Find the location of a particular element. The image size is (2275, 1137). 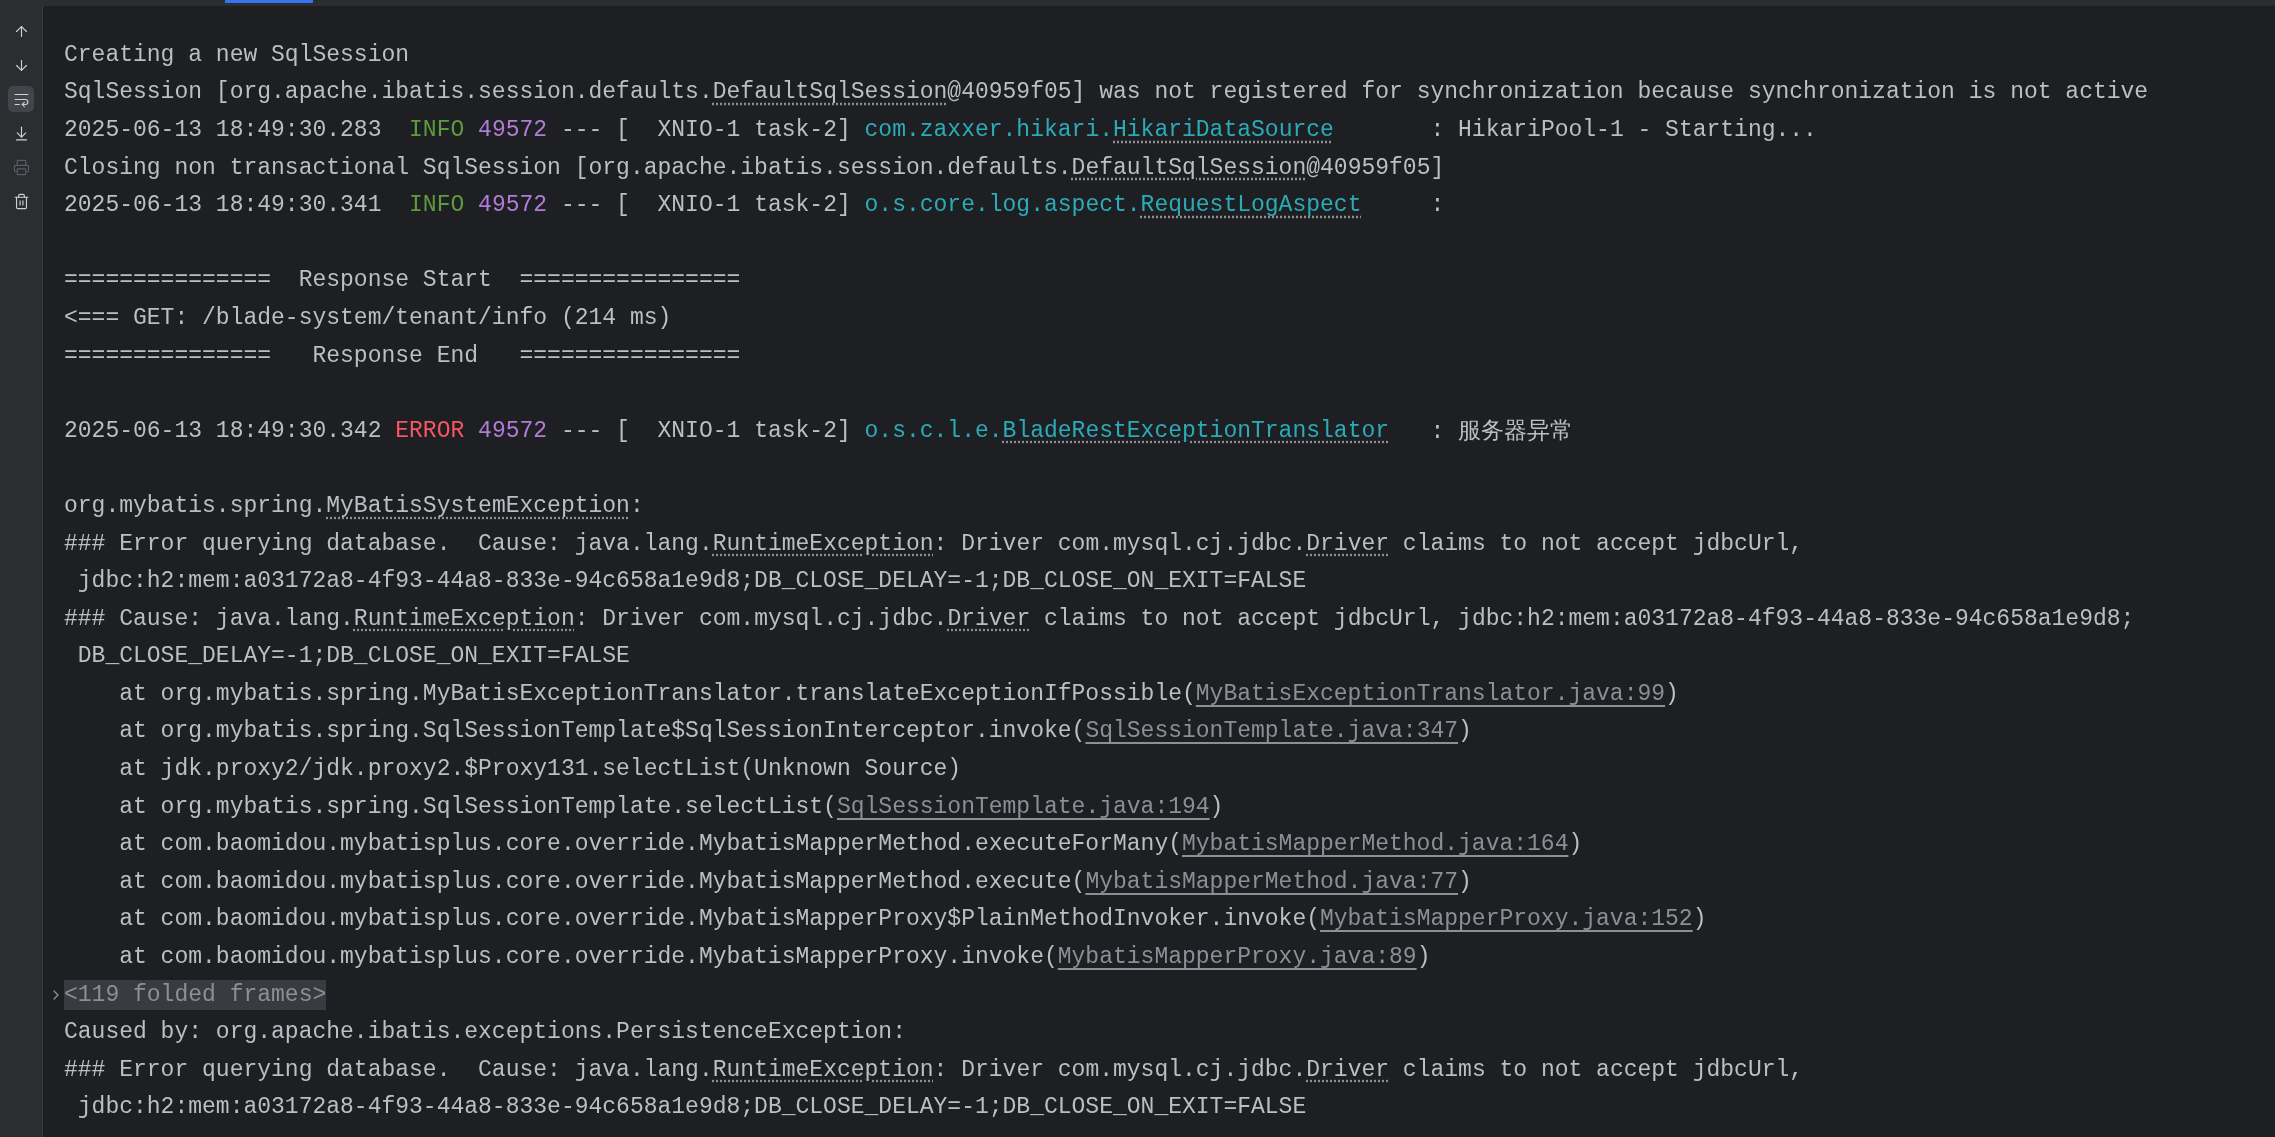

log-text: =============== Response Start ================ is located at coordinates (402, 280).